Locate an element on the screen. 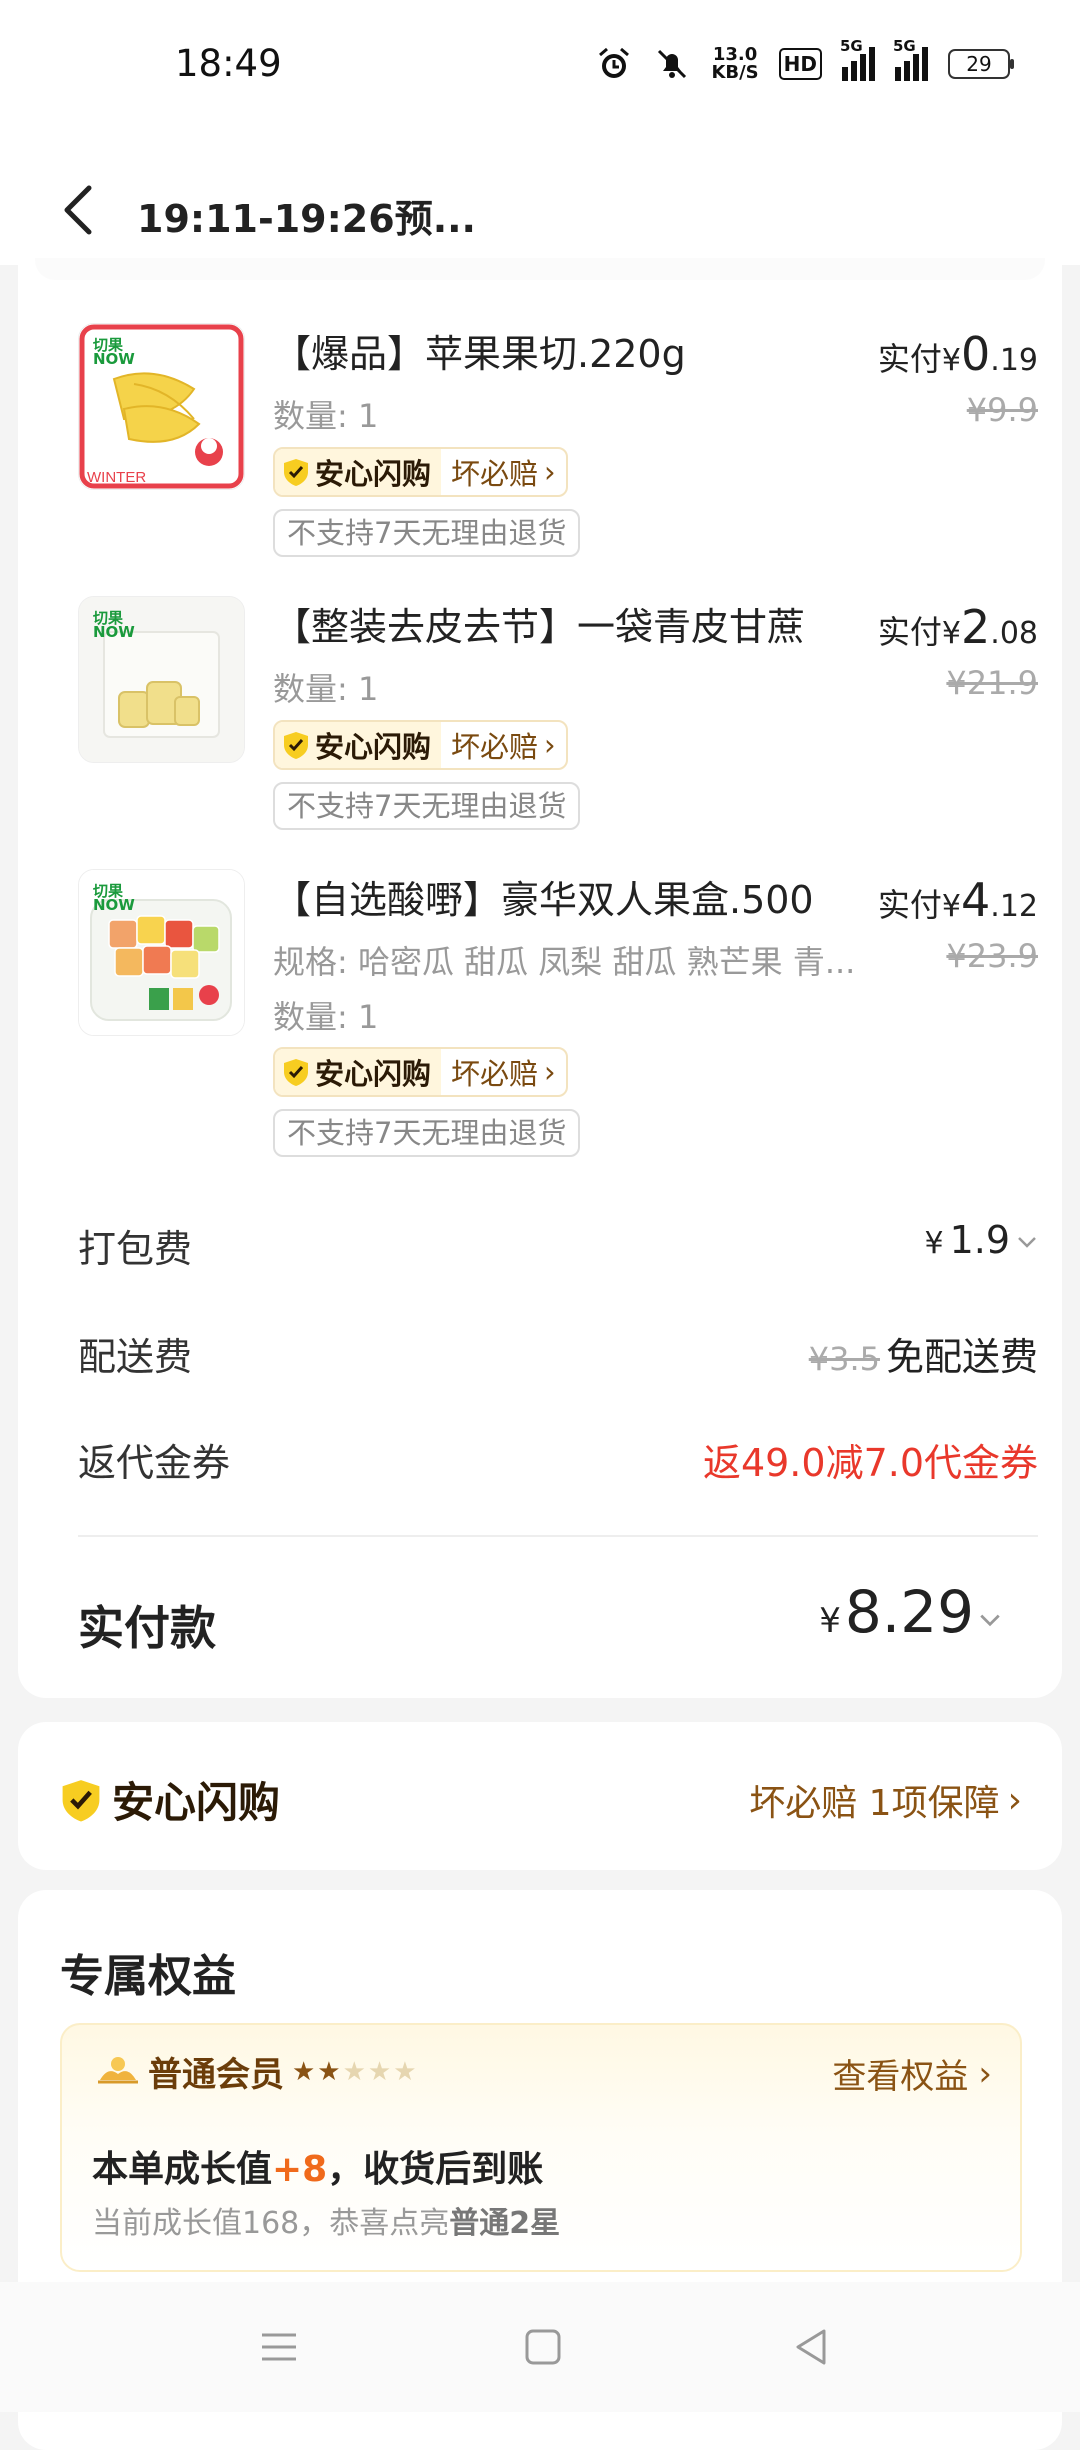 The width and height of the screenshot is (1080, 2450). star-rating-icon: ★★★★★ is located at coordinates (355, 2072).